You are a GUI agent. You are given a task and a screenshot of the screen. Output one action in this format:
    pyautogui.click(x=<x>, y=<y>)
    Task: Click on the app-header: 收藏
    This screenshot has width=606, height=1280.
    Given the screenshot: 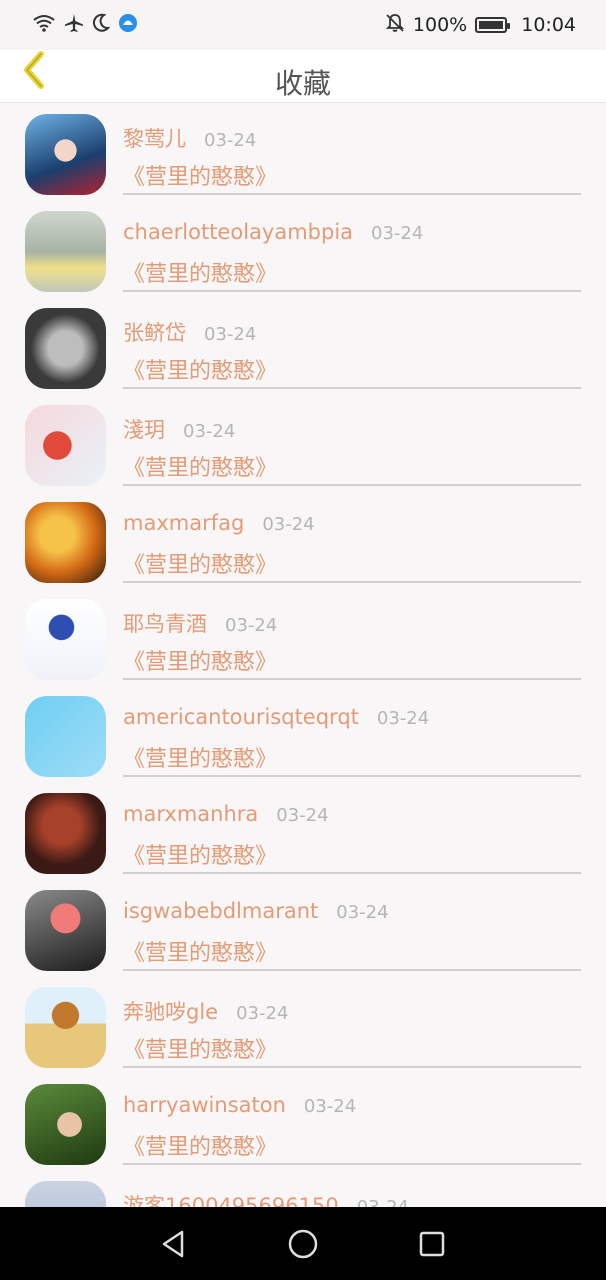 What is the action you would take?
    pyautogui.click(x=303, y=76)
    